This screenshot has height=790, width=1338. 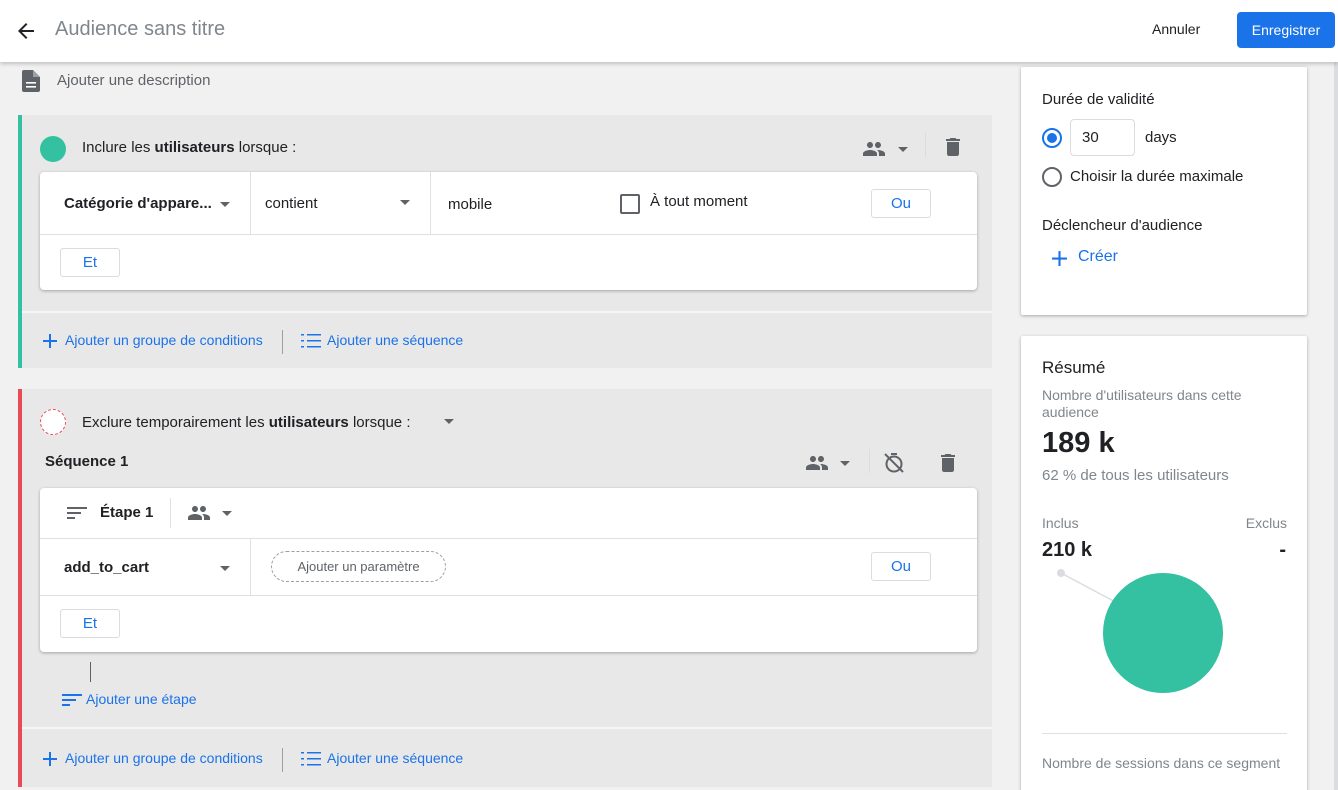 What do you see at coordinates (1266, 523) in the screenshot?
I see `excluded-label: Exclus` at bounding box center [1266, 523].